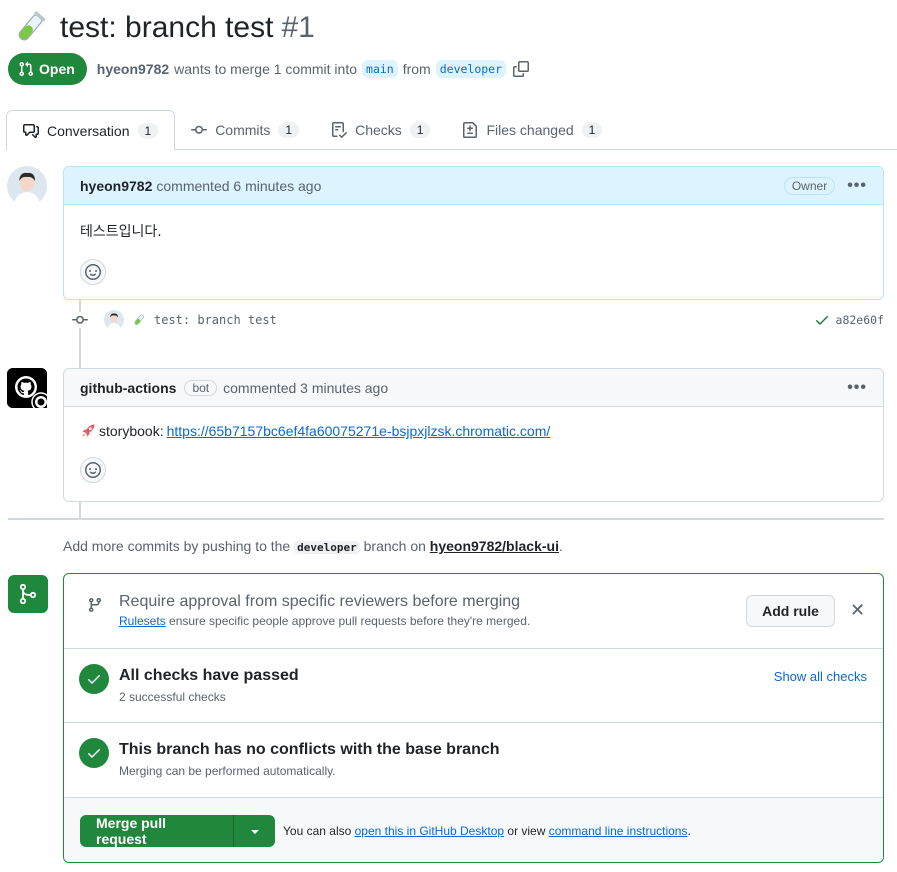 The height and width of the screenshot is (872, 897). Describe the element at coordinates (172, 697) in the screenshot. I see `checks-subtitle: 2 successful checks` at that location.